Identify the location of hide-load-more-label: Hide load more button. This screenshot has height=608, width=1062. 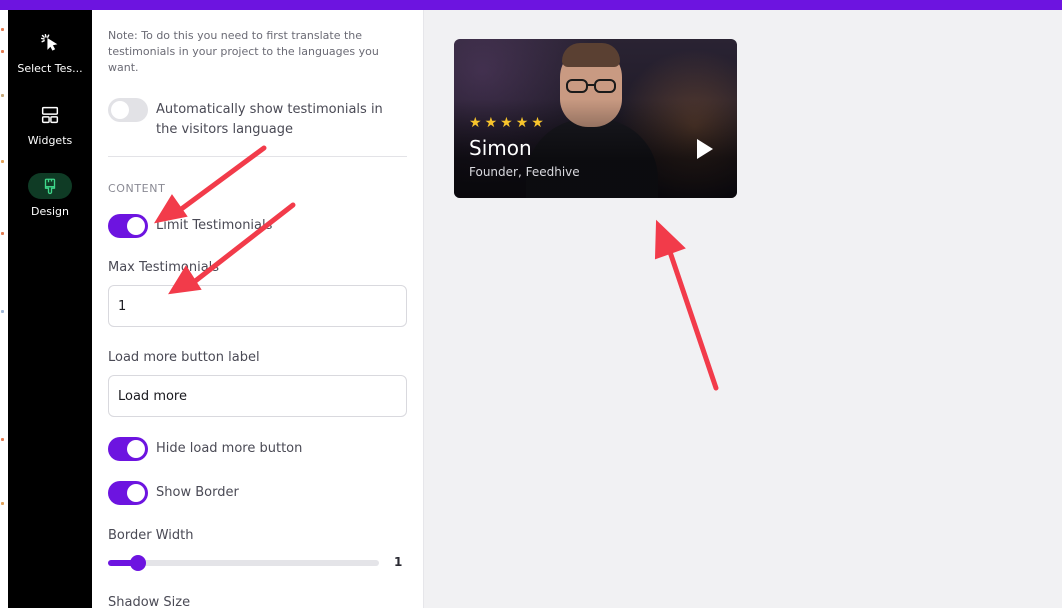
(229, 448).